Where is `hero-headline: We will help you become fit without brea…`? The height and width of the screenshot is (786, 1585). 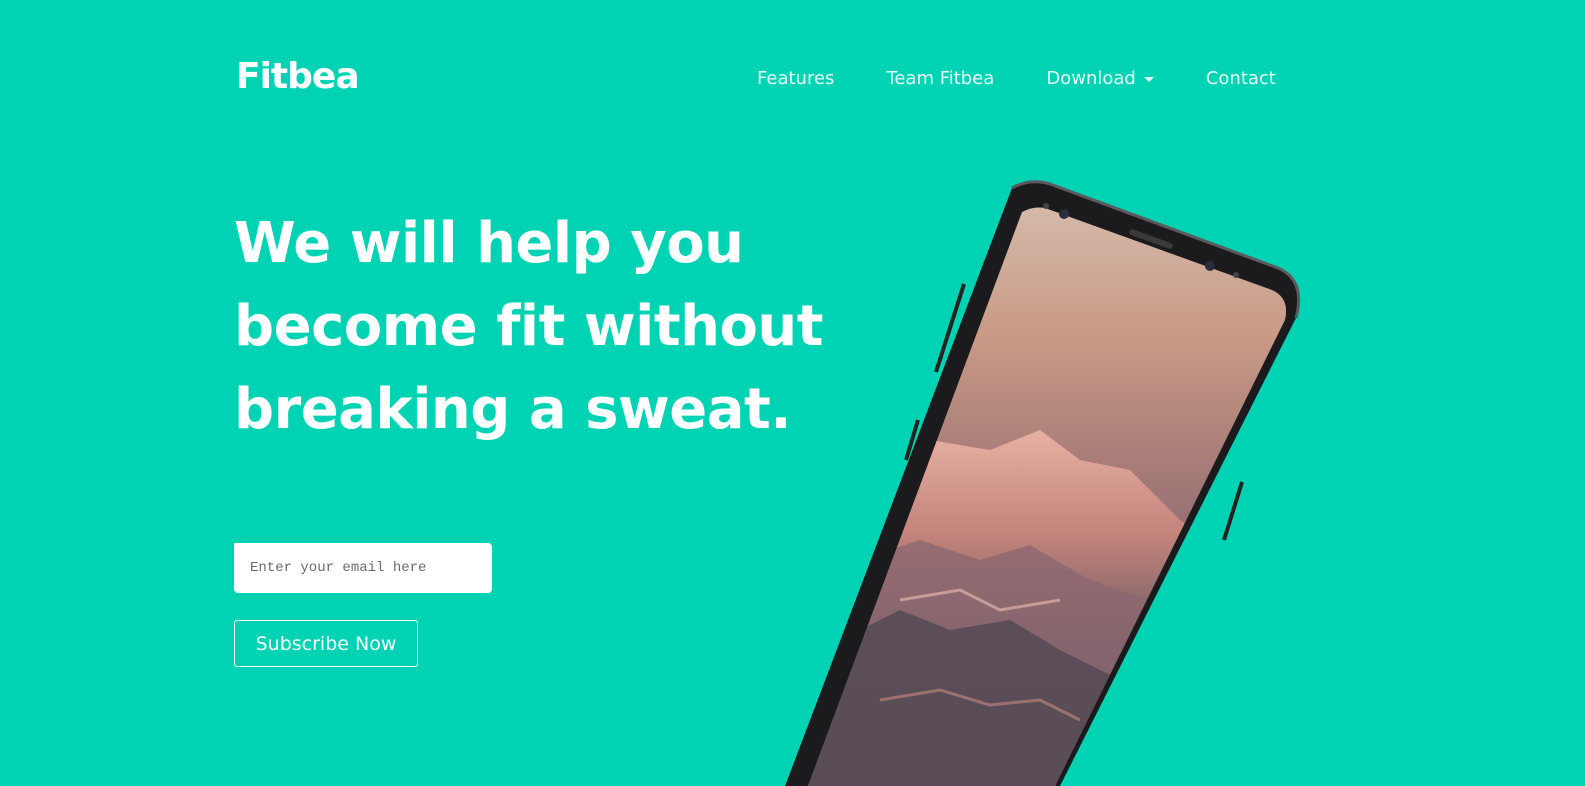
hero-headline: We will help you become fit without brea… is located at coordinates (529, 326).